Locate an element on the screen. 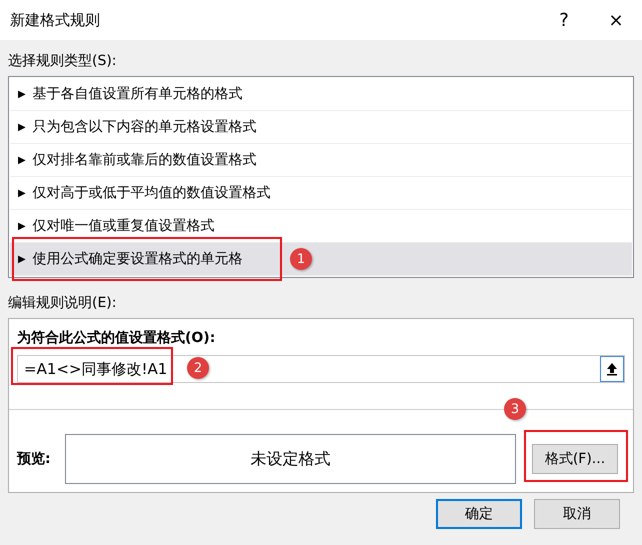 Image resolution: width=642 pixels, height=545 pixels. window-title: 新建格式规则 is located at coordinates (55, 20).